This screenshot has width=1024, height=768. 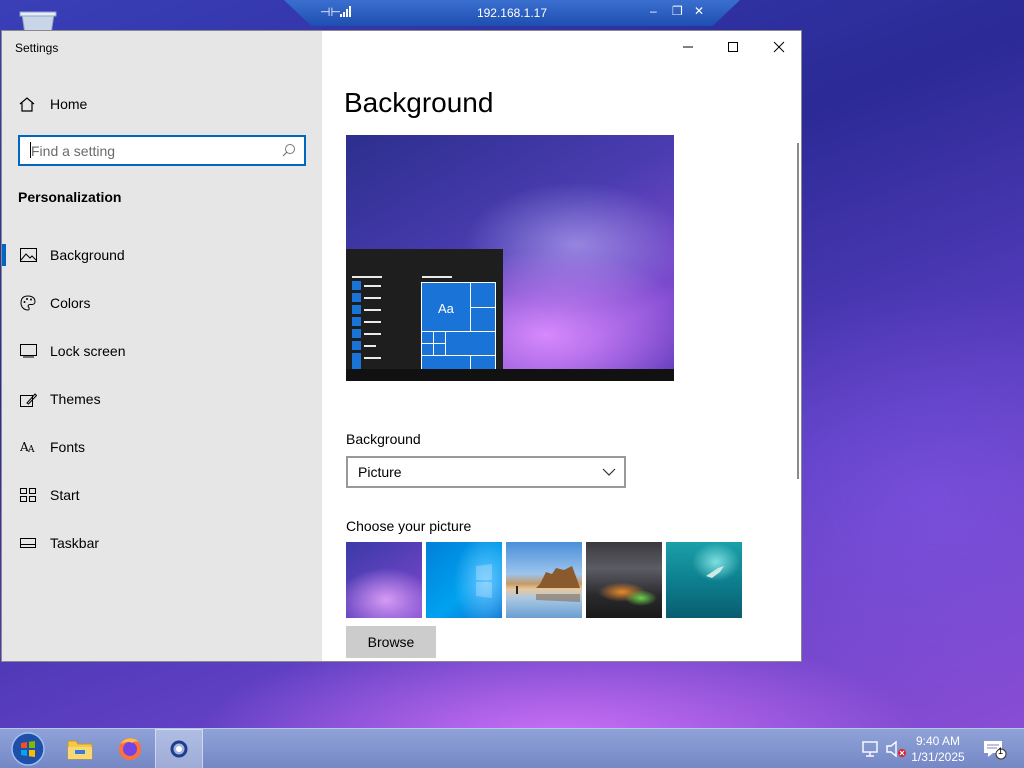 I want to click on remote-restore-icon: ❐, so click(x=677, y=11).